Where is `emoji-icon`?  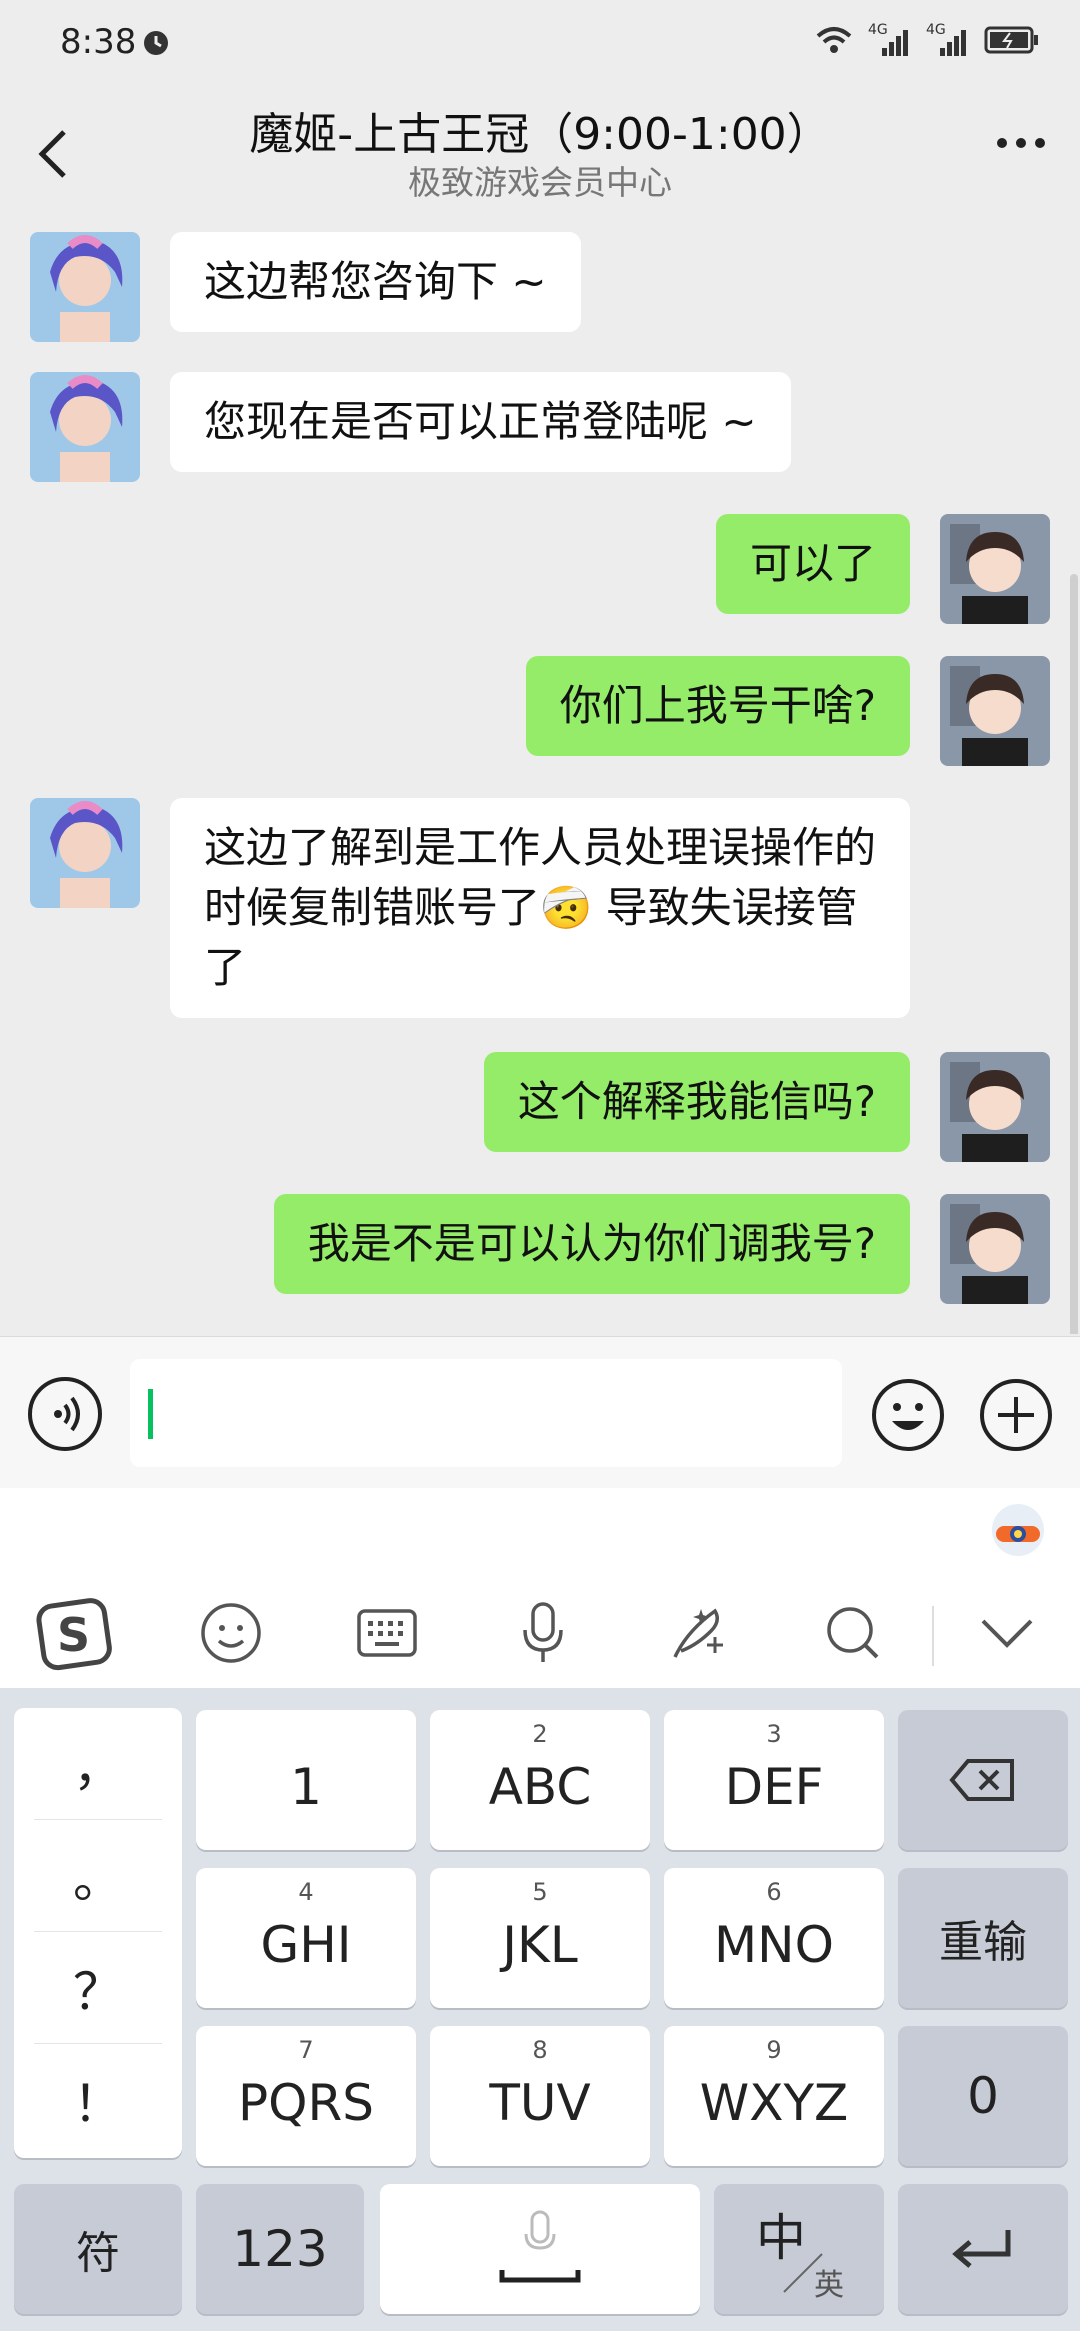 emoji-icon is located at coordinates (908, 1415).